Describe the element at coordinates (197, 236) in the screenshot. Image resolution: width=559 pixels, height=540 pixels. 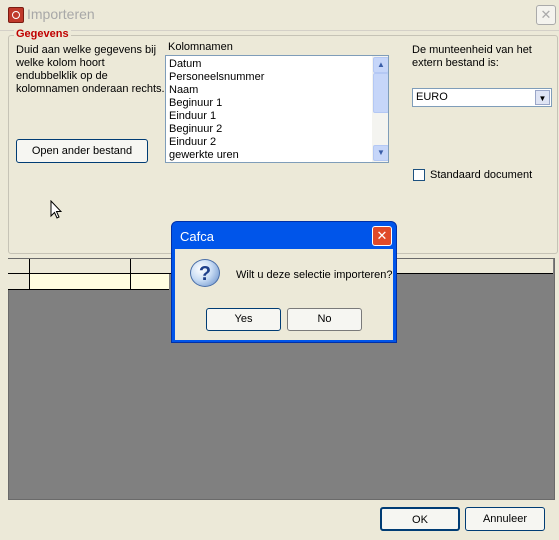
I see `dialog-title: Cafca` at that location.